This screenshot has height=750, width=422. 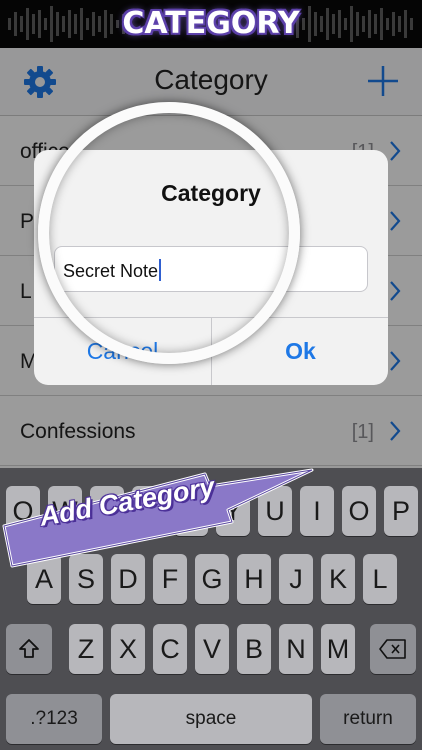 I want to click on numbers-key: .?123, so click(x=54, y=719).